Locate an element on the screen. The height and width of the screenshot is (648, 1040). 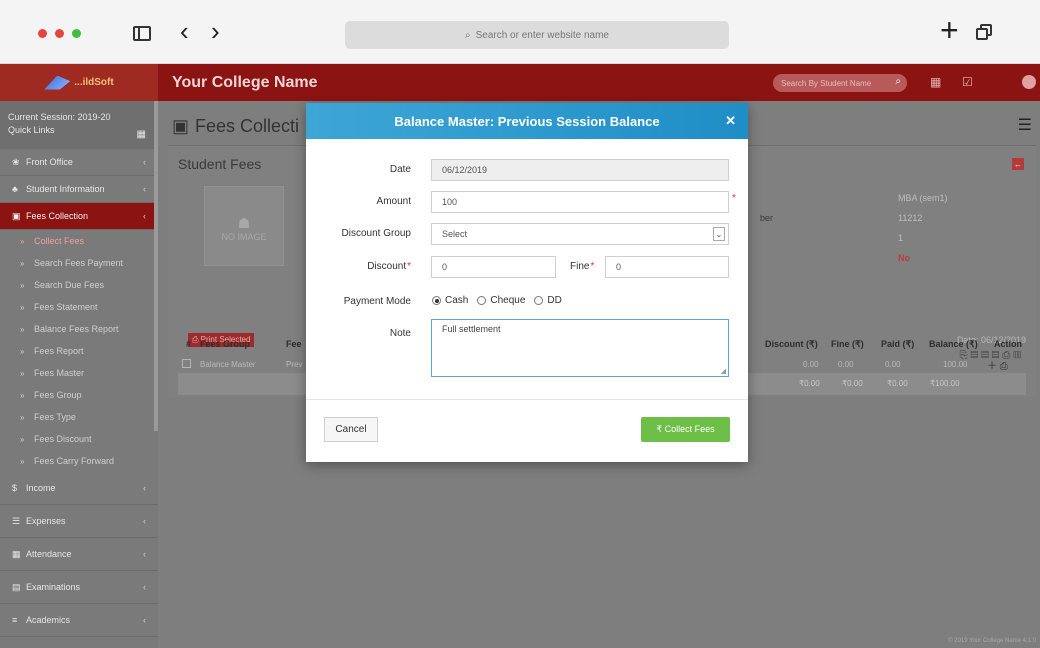
sidebar-subitem-label: Search Fees Payment is located at coordinates (79, 263).